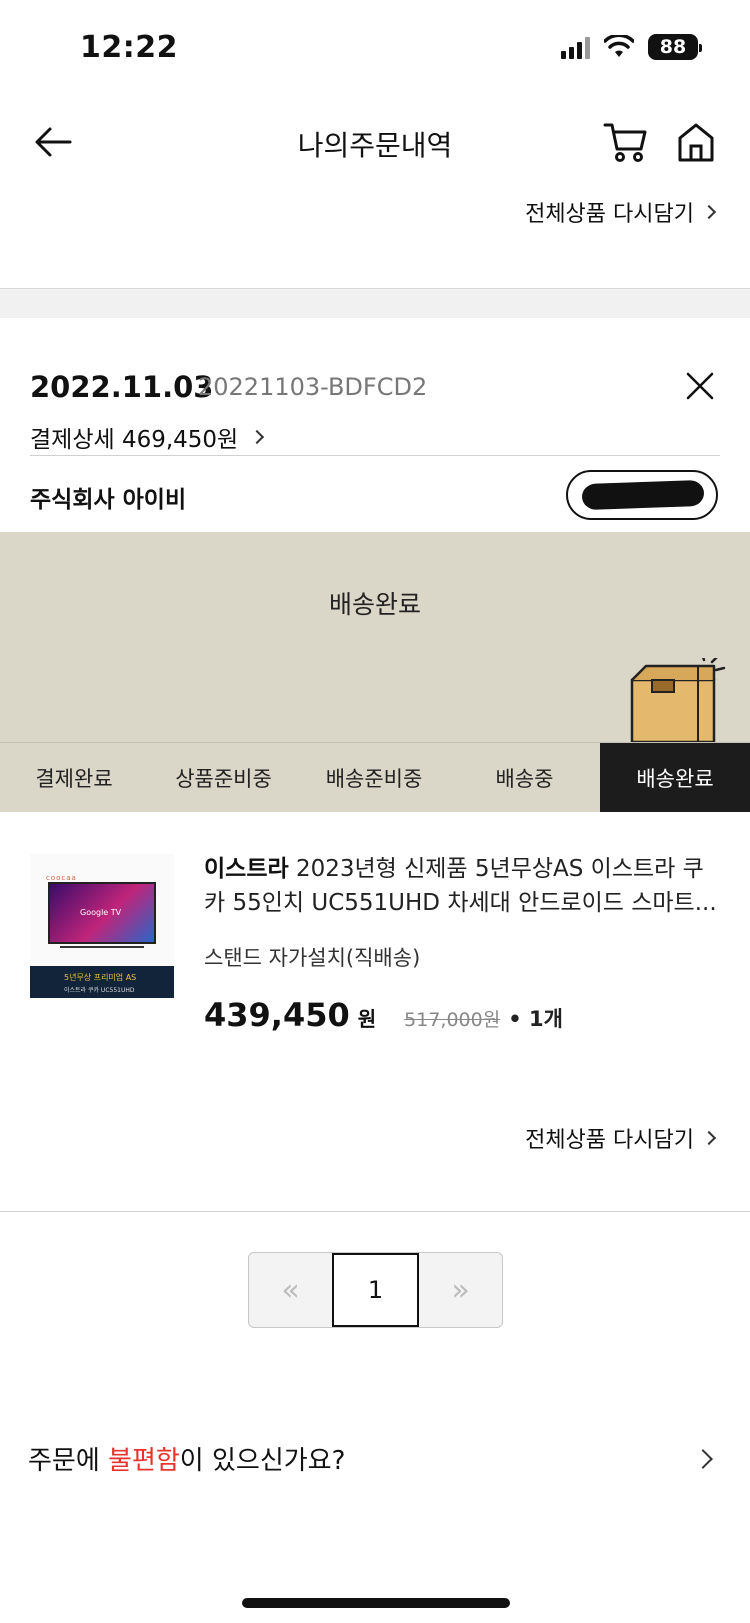 The width and height of the screenshot is (750, 1623). I want to click on signal-icon, so click(575, 47).